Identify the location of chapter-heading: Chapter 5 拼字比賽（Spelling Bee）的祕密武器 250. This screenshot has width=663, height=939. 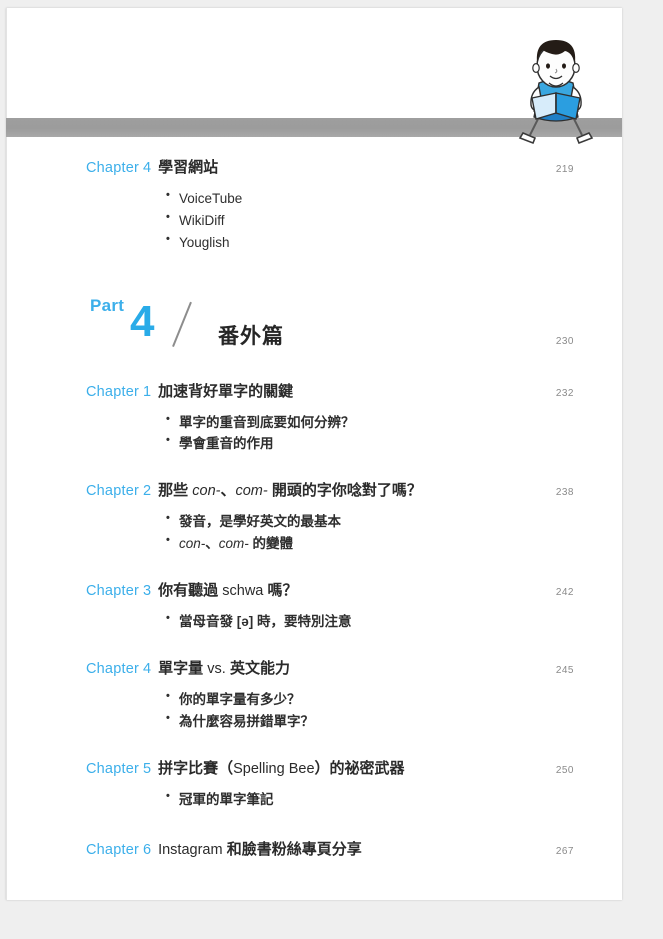
(314, 772).